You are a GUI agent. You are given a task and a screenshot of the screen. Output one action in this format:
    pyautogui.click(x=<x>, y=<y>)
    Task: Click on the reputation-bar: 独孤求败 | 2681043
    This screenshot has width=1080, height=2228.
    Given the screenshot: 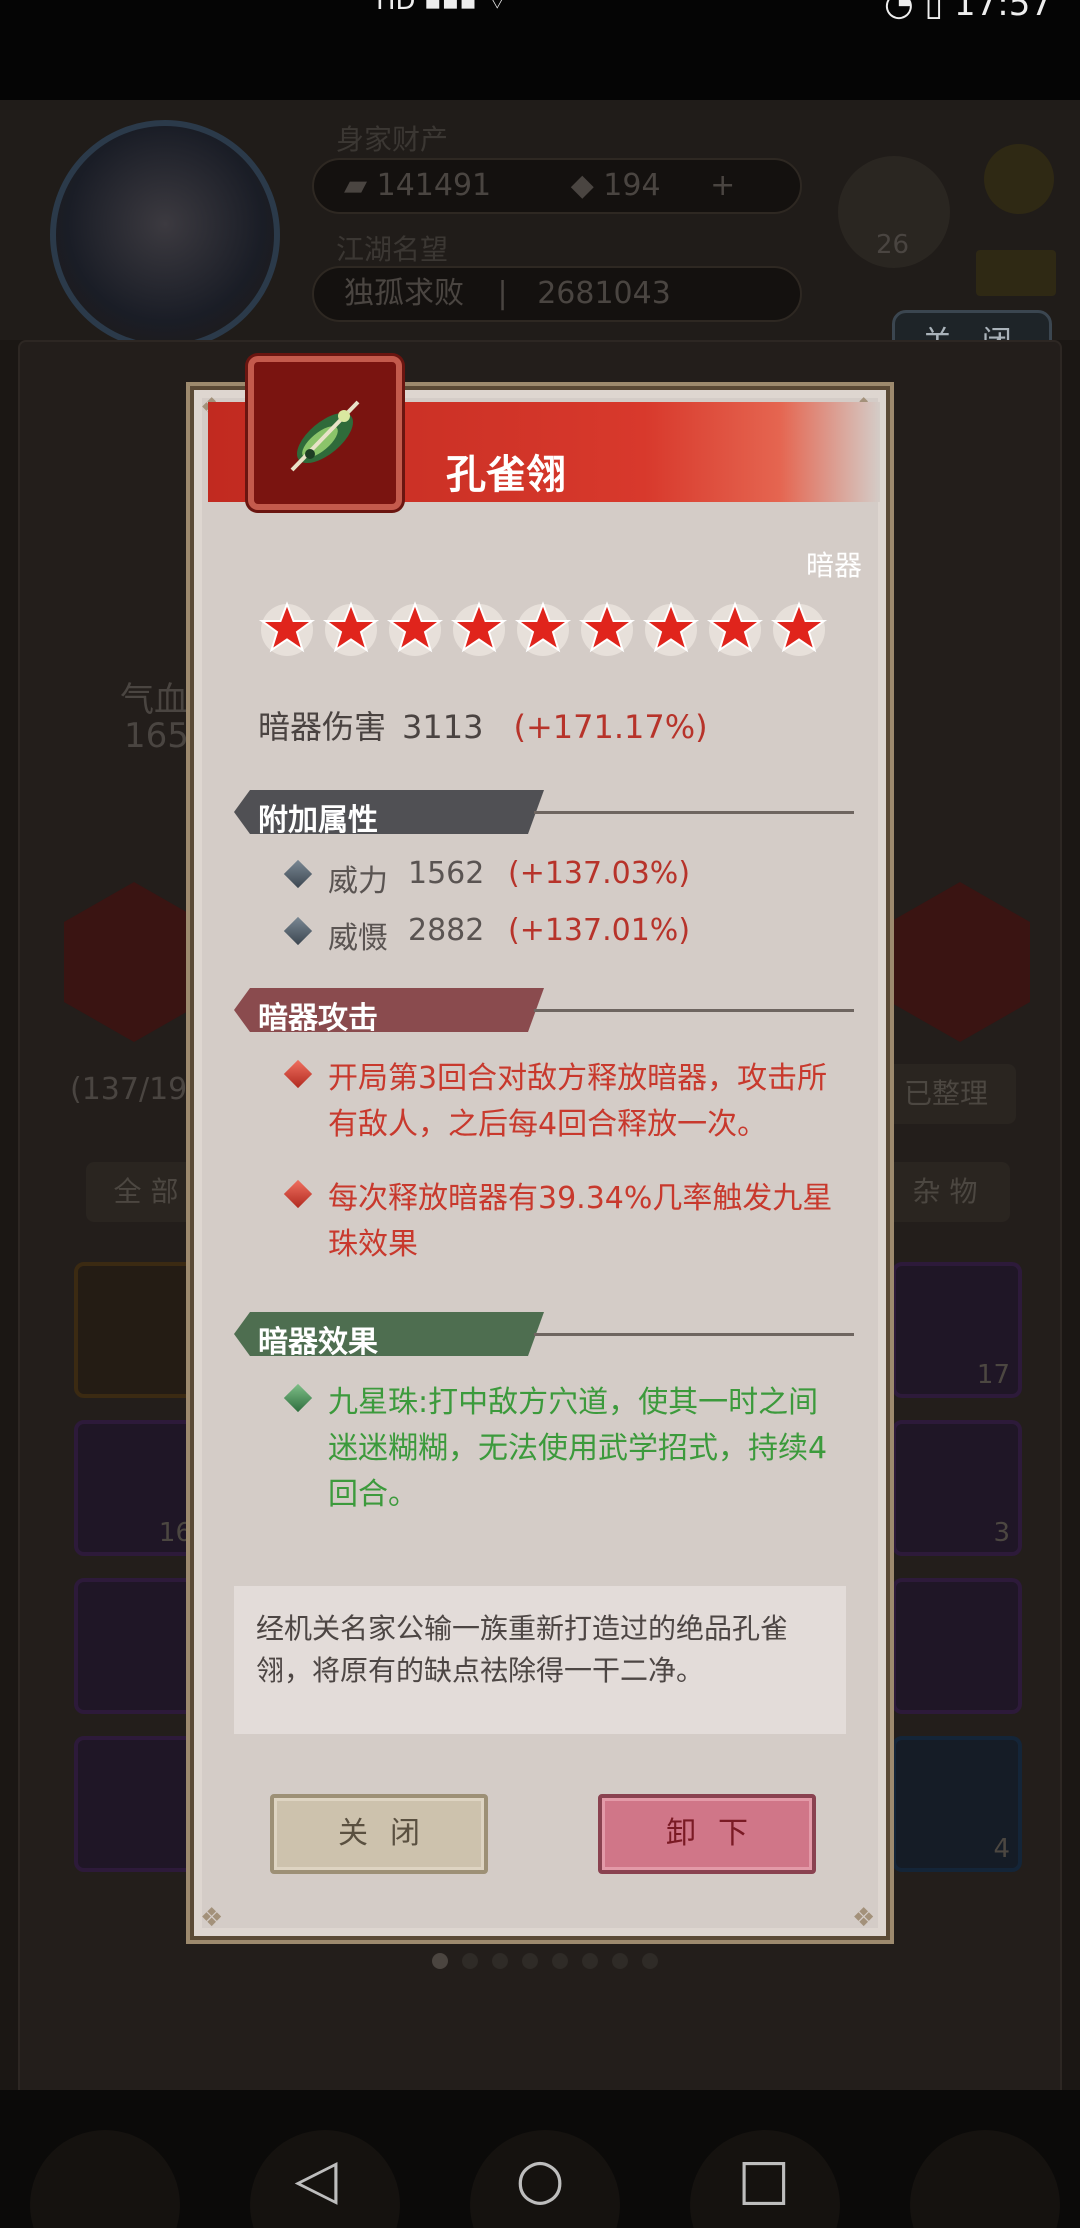 What is the action you would take?
    pyautogui.click(x=557, y=294)
    